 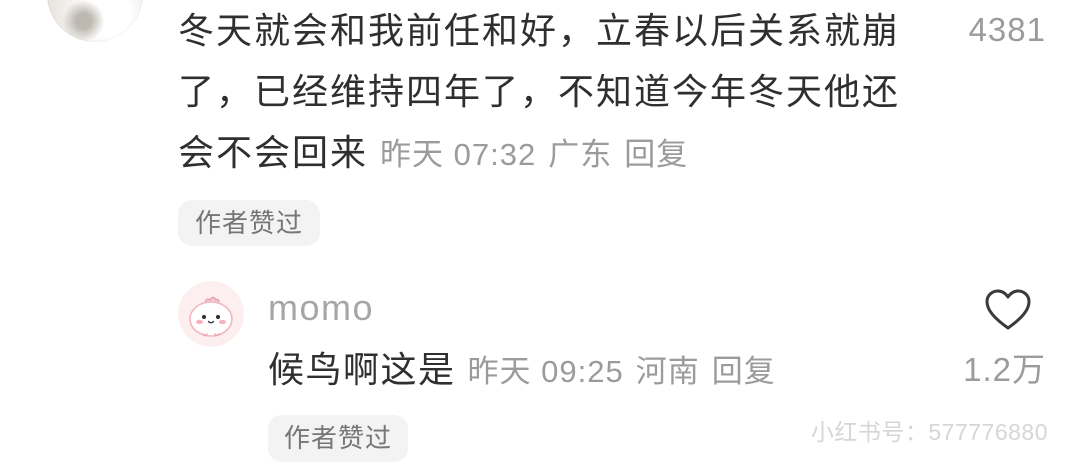 I want to click on reply-like-count: 1.2万, so click(x=1004, y=369).